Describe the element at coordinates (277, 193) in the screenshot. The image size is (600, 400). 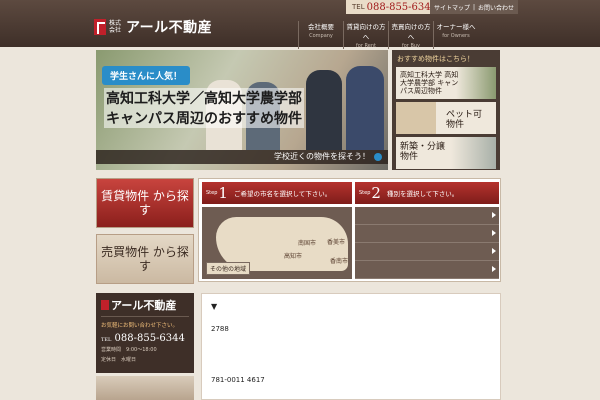
I see `step1-header: Step 1 ご希望の市名を選択して下さい。` at that location.